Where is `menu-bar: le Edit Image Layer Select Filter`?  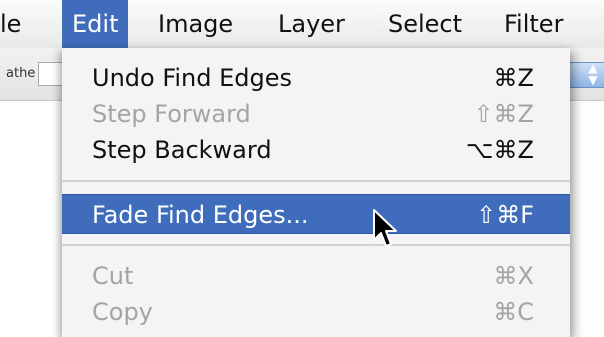
menu-bar: le Edit Image Layer Select Filter is located at coordinates (302, 24).